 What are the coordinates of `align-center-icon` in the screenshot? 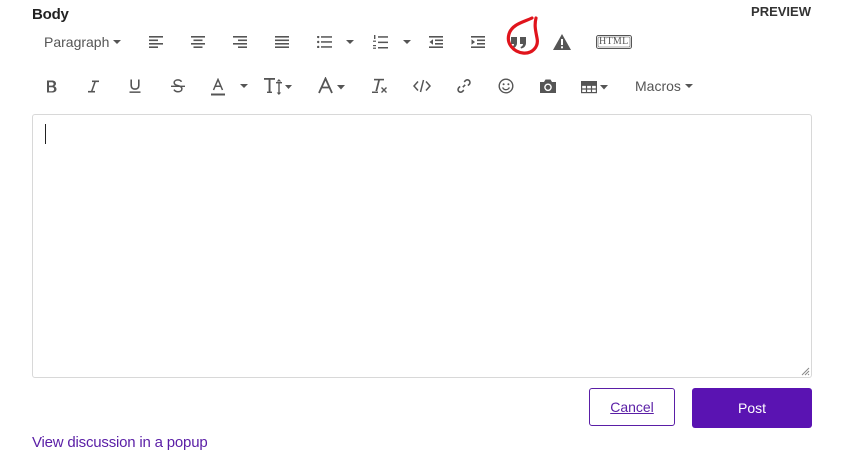 It's located at (198, 42).